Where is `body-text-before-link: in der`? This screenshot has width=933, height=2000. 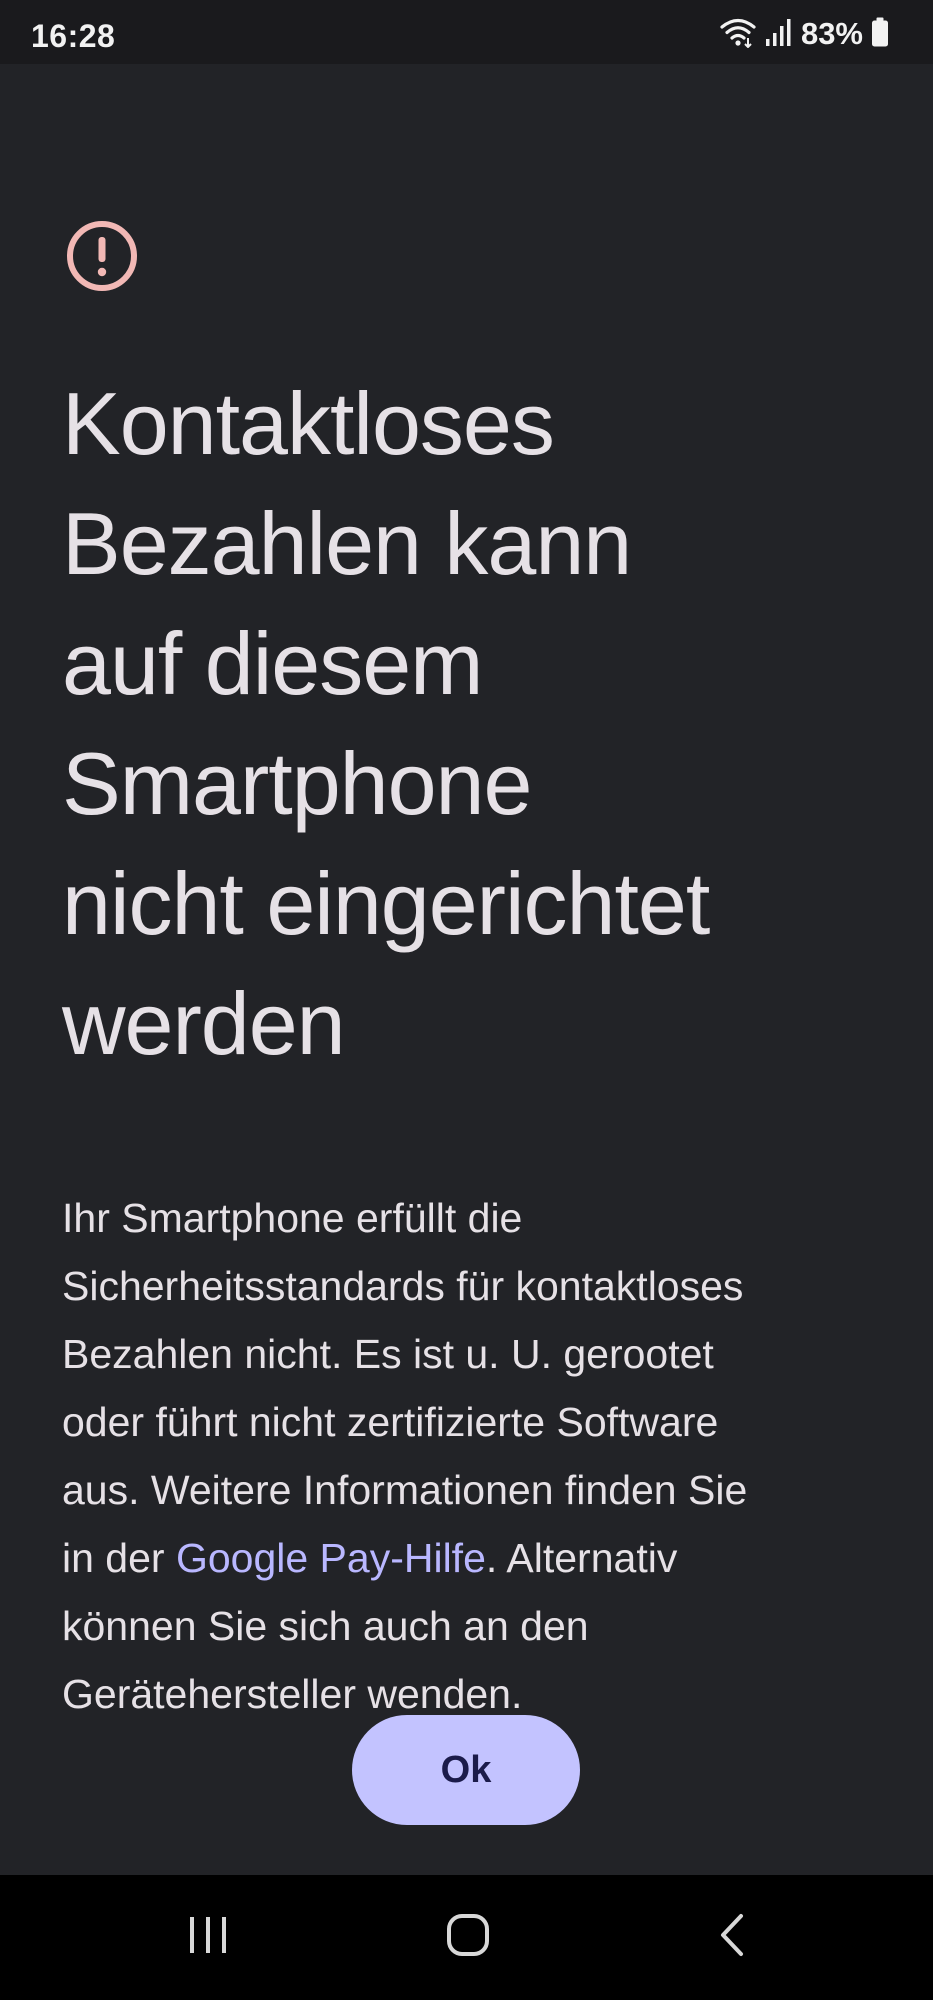
body-text-before-link: in der is located at coordinates (119, 1558).